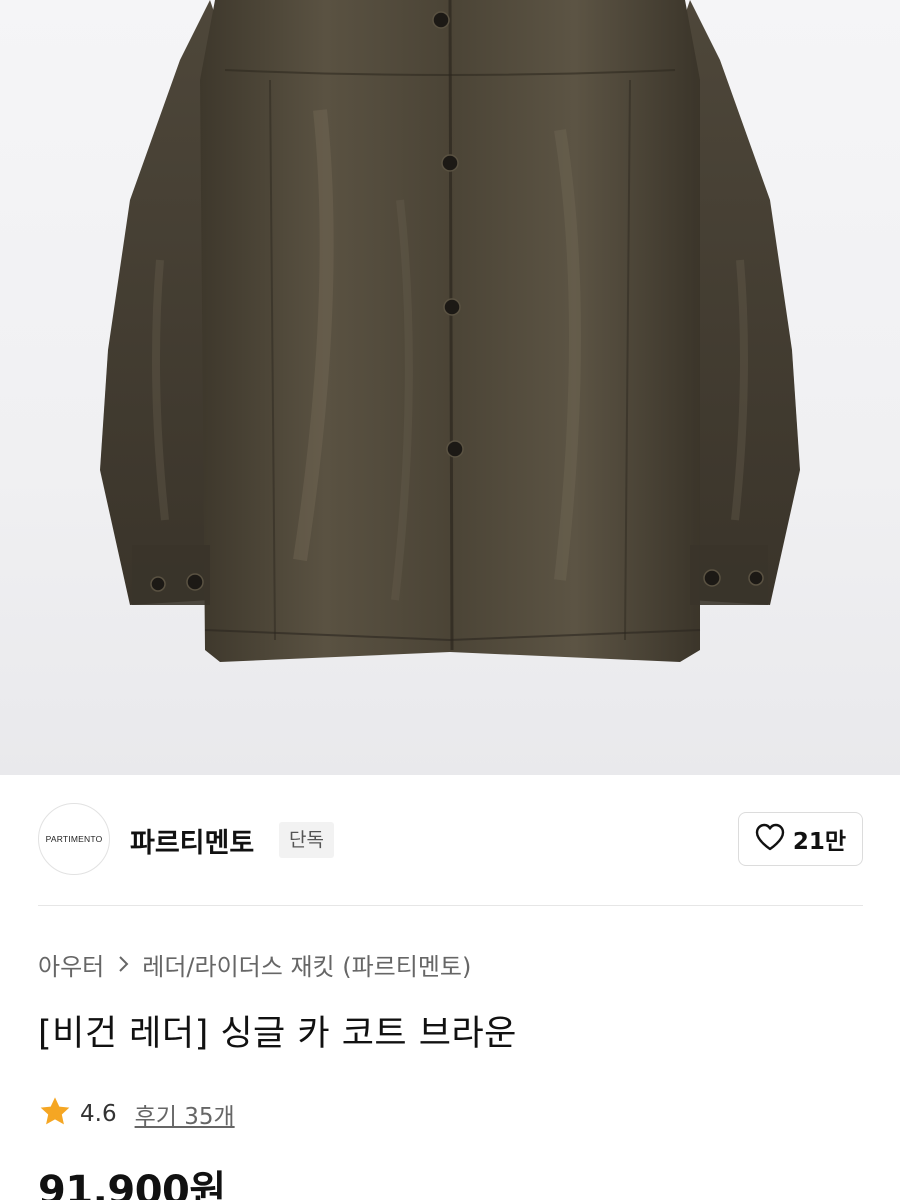 The width and height of the screenshot is (900, 1200). I want to click on product-price: 91,900원, so click(132, 1184).